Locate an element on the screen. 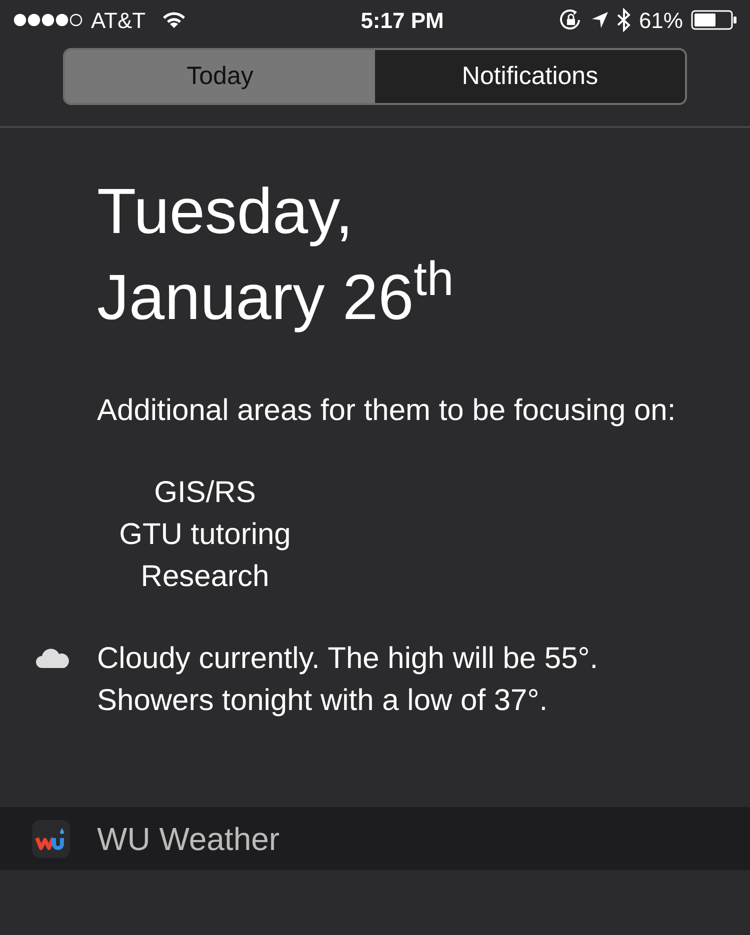 This screenshot has height=935, width=750. carrier-name: AT&T is located at coordinates (118, 20).